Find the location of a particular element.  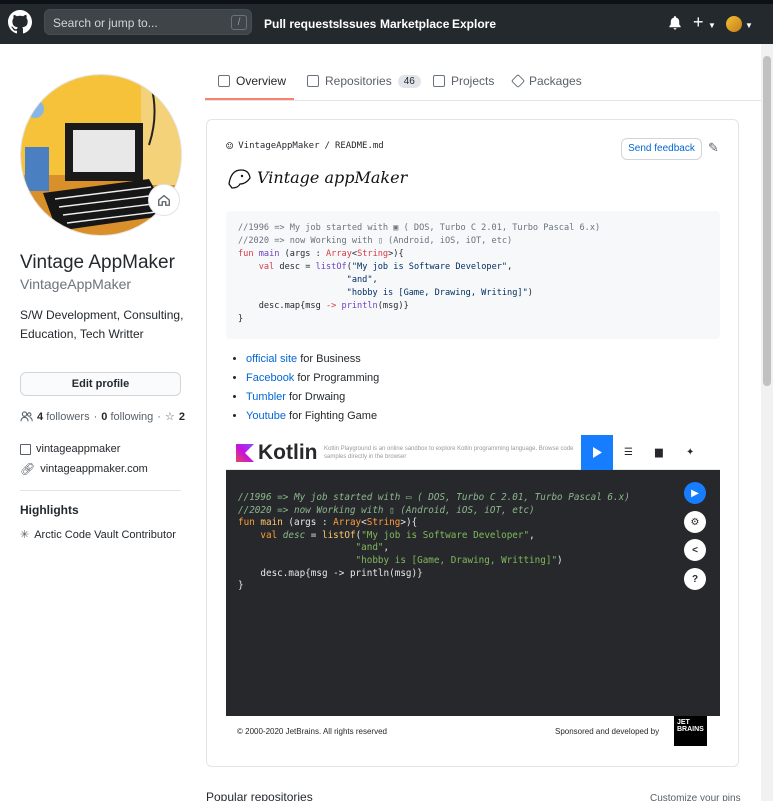

website-link: vintageappmaker.com is located at coordinates (94, 469).